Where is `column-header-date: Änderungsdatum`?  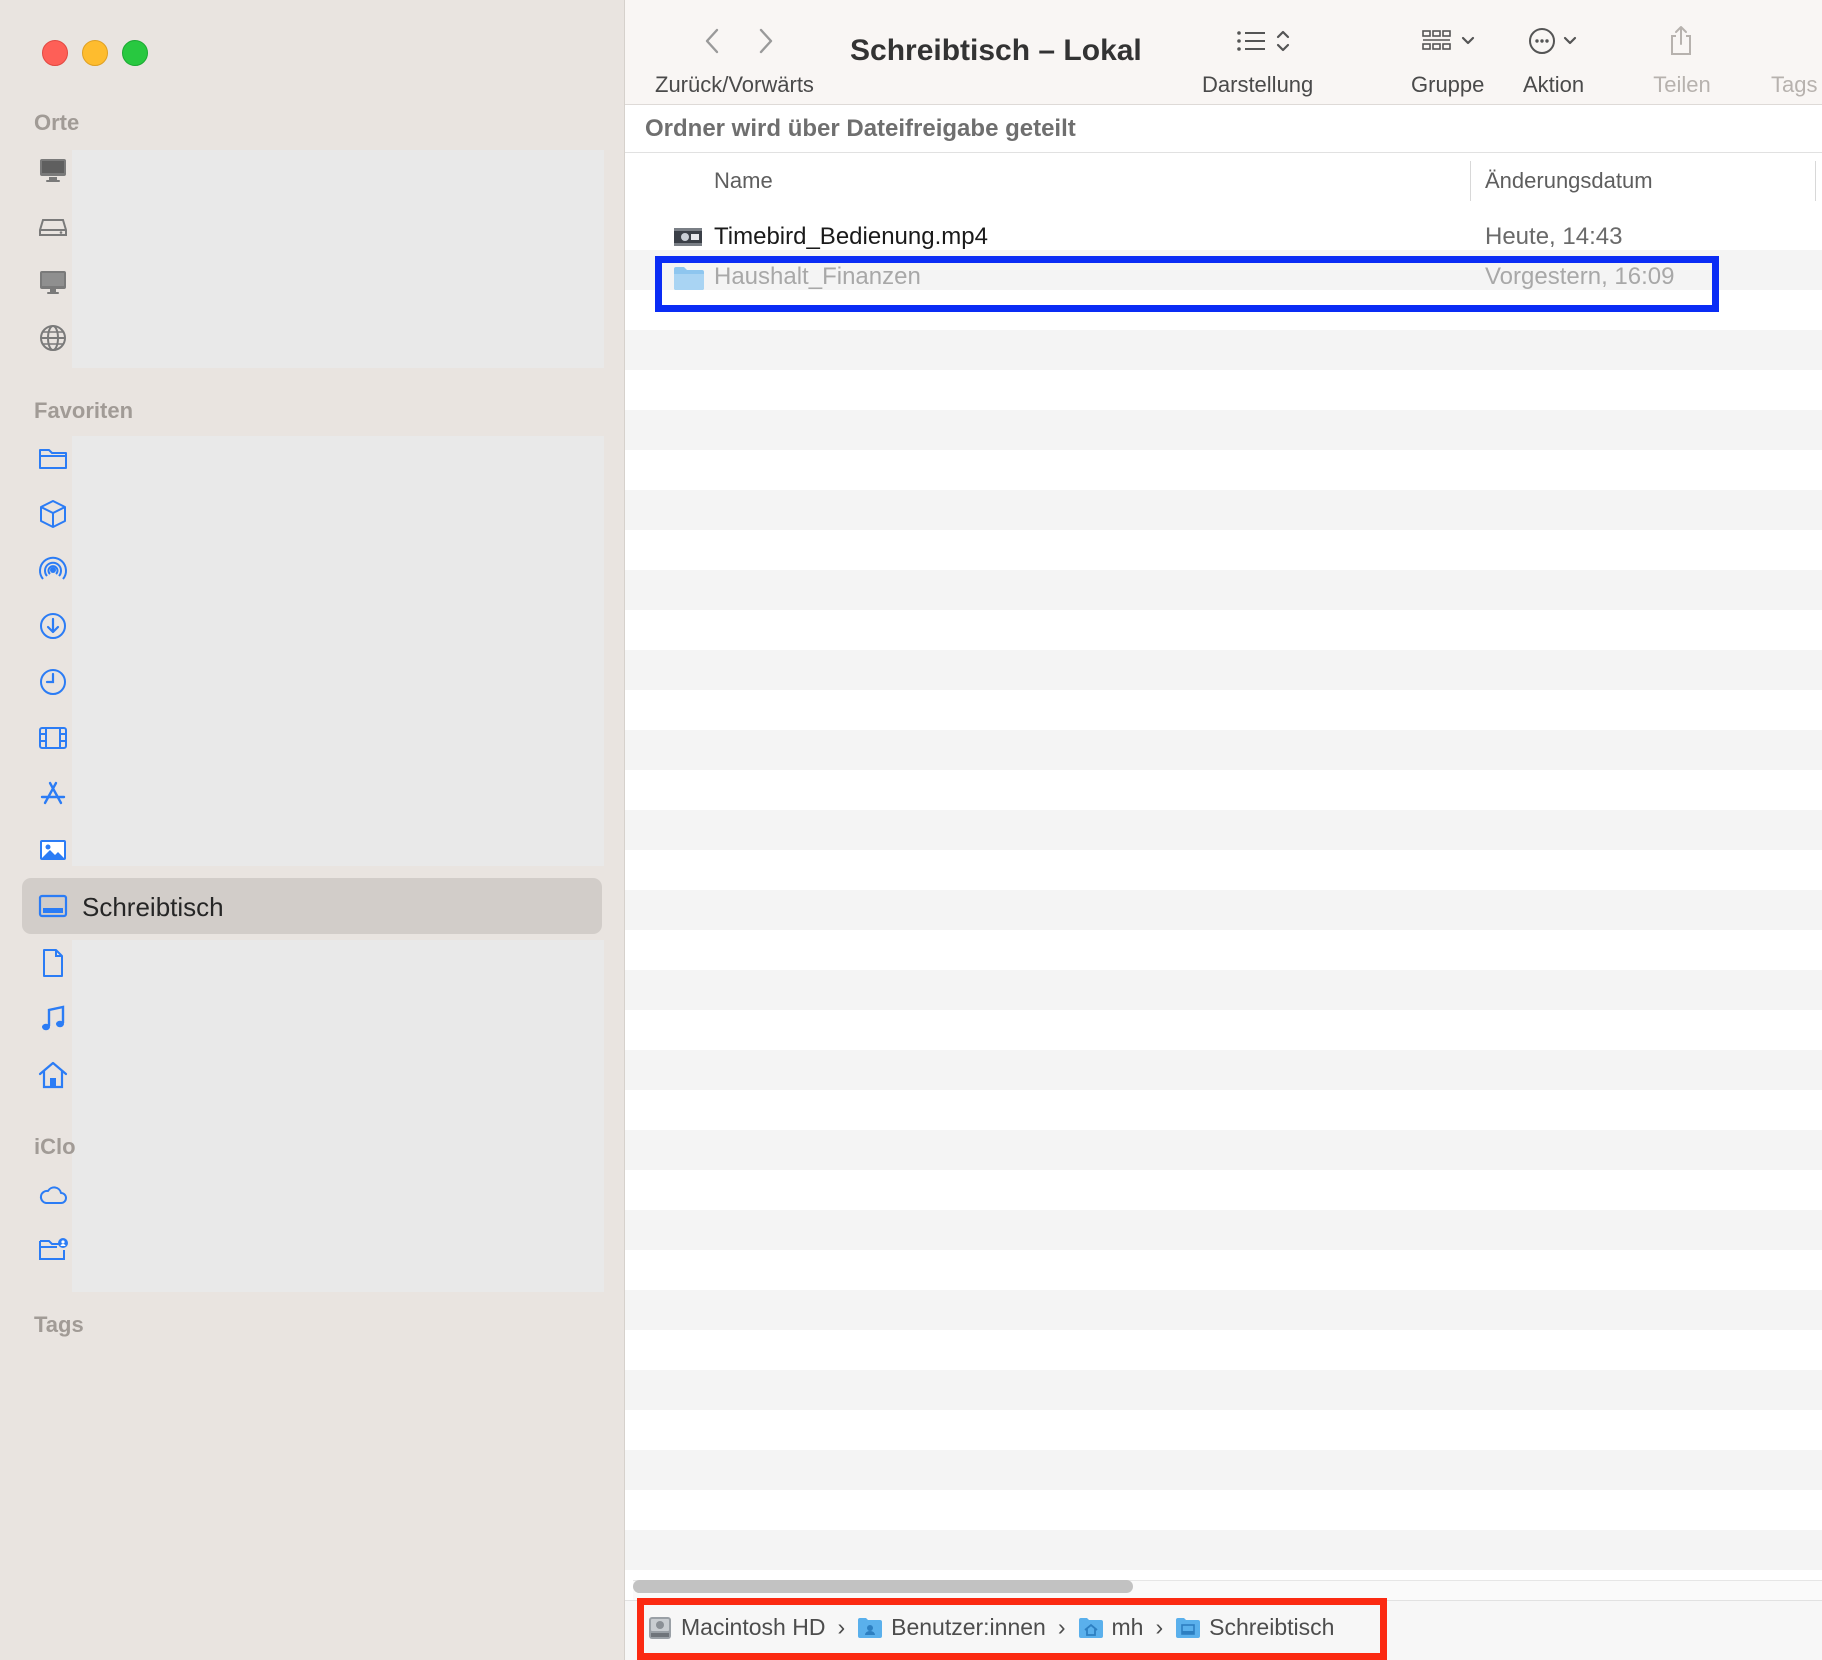
column-header-date: Änderungsdatum is located at coordinates (1569, 181).